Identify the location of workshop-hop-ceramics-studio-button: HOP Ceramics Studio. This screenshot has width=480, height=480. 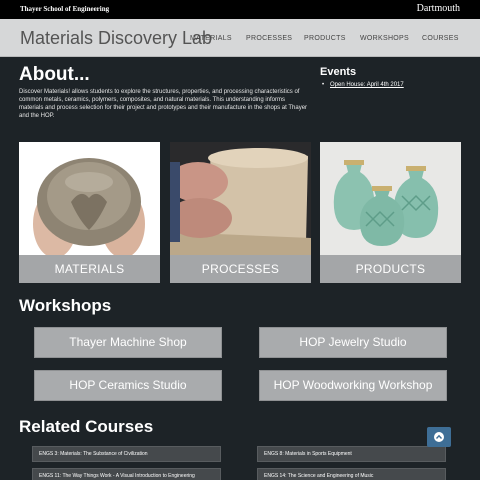
(128, 385).